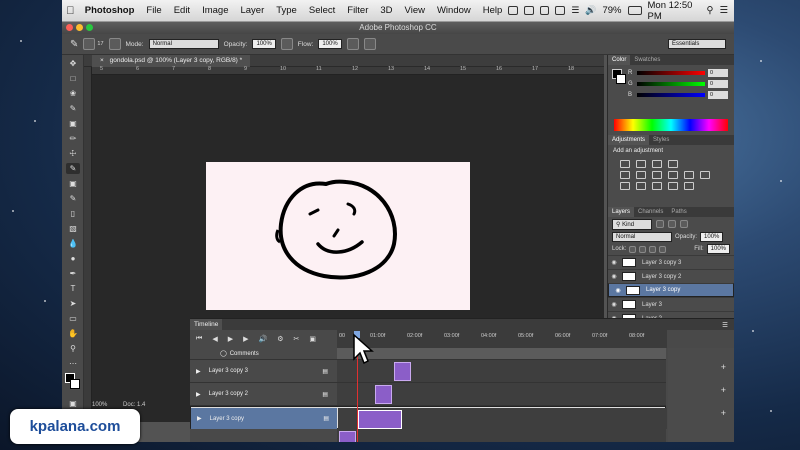  What do you see at coordinates (73, 303) in the screenshot?
I see `path-select-tool-icon: ➤` at bounding box center [73, 303].